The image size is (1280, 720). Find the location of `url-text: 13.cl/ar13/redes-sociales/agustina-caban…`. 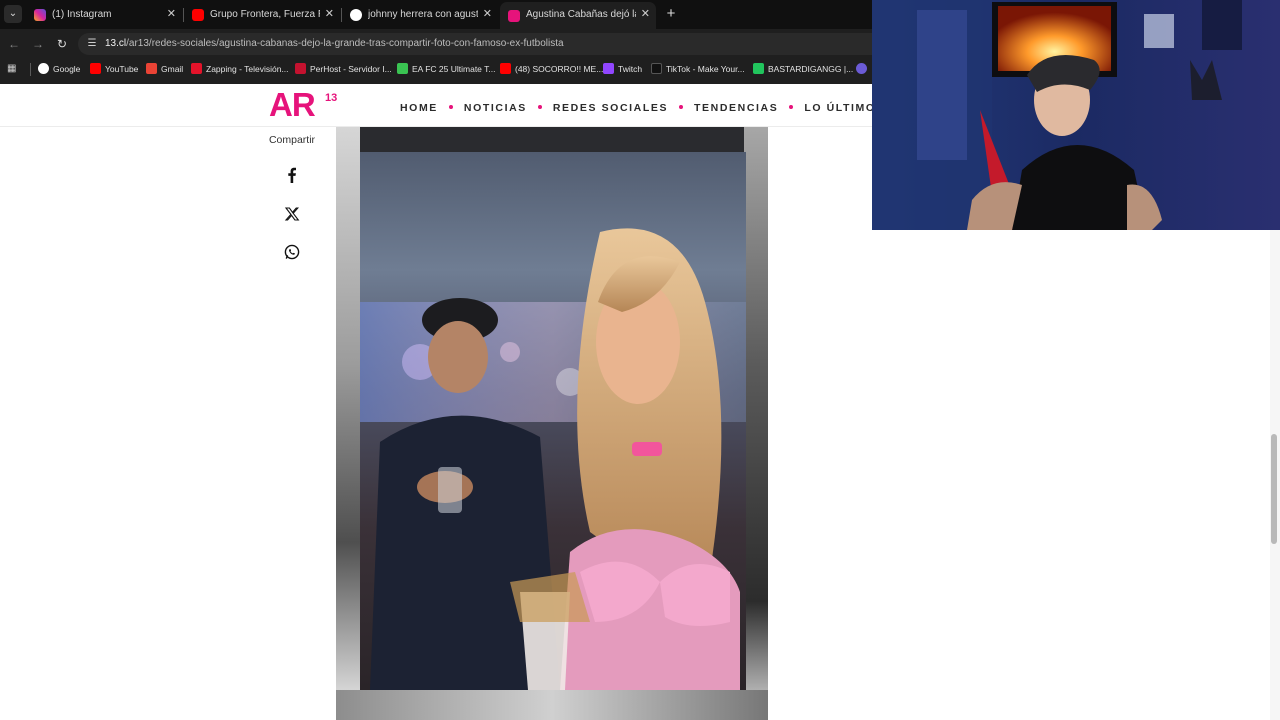

url-text: 13.cl/ar13/redes-sociales/agustina-caban… is located at coordinates (334, 44).